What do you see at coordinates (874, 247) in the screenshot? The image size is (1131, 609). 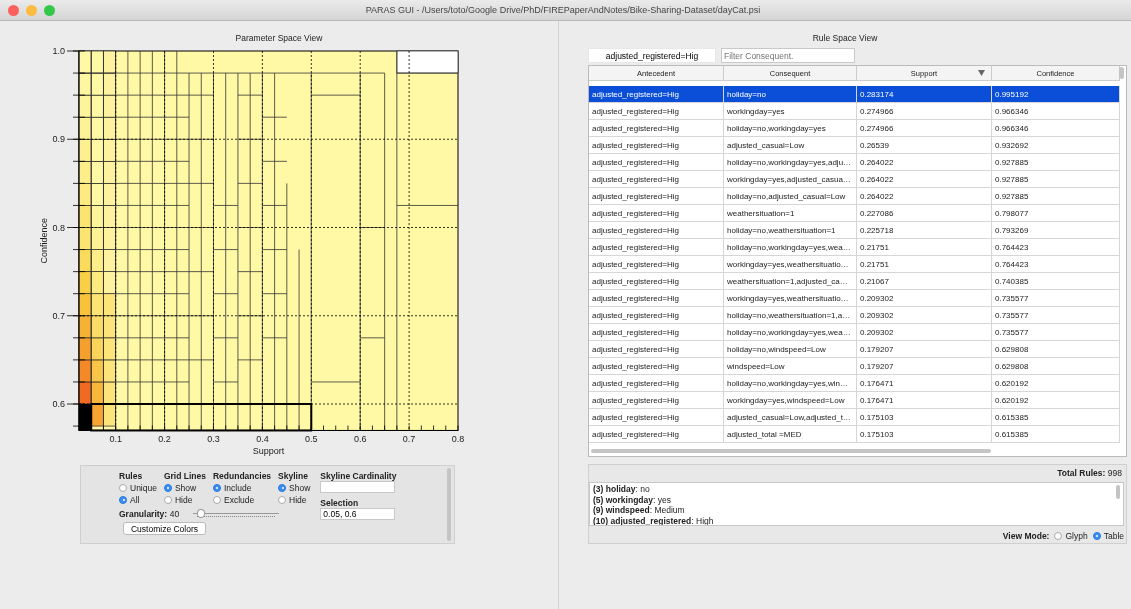 I see `table-cell: 0.21751` at bounding box center [874, 247].